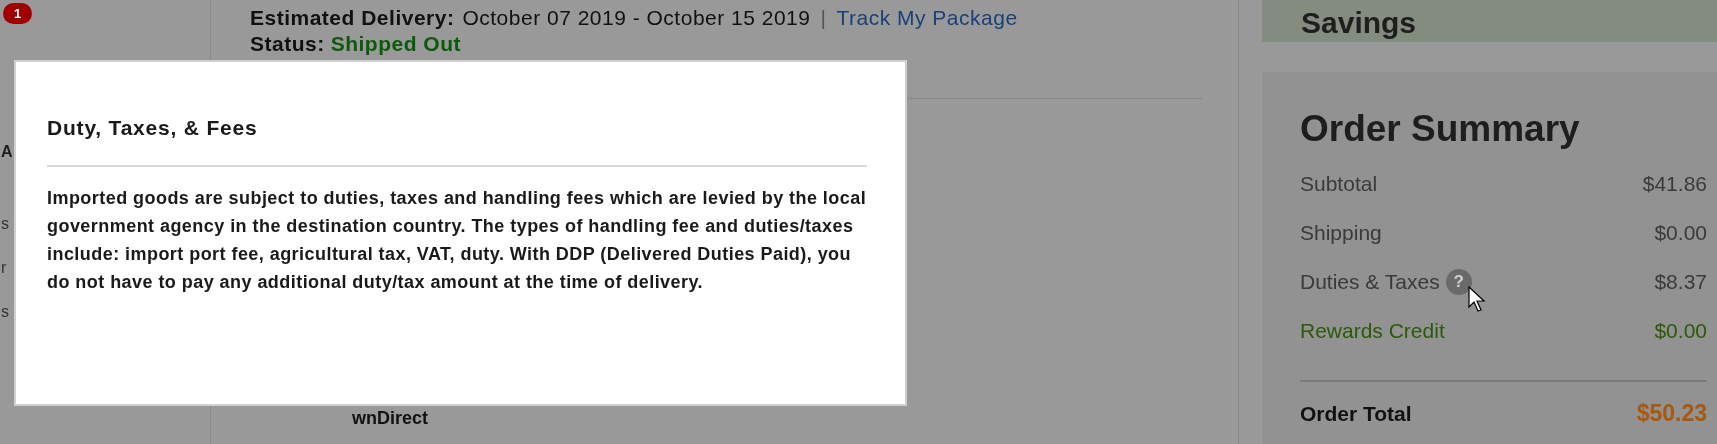  What do you see at coordinates (7, 152) in the screenshot?
I see `sidebar-text: A` at bounding box center [7, 152].